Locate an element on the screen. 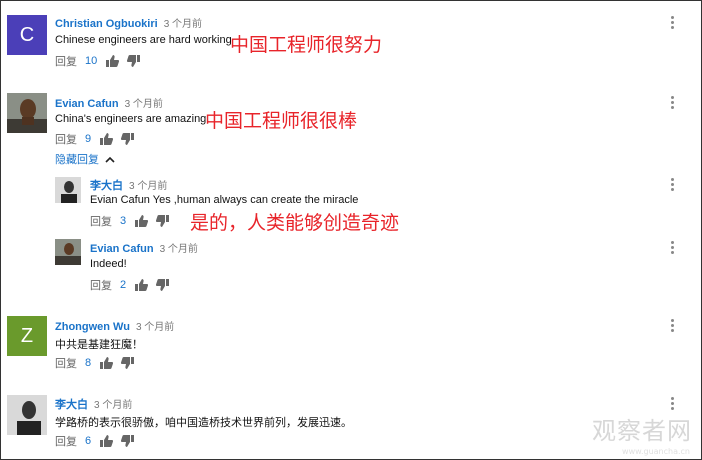  watermark-url: www.guancha.cn is located at coordinates (656, 451).